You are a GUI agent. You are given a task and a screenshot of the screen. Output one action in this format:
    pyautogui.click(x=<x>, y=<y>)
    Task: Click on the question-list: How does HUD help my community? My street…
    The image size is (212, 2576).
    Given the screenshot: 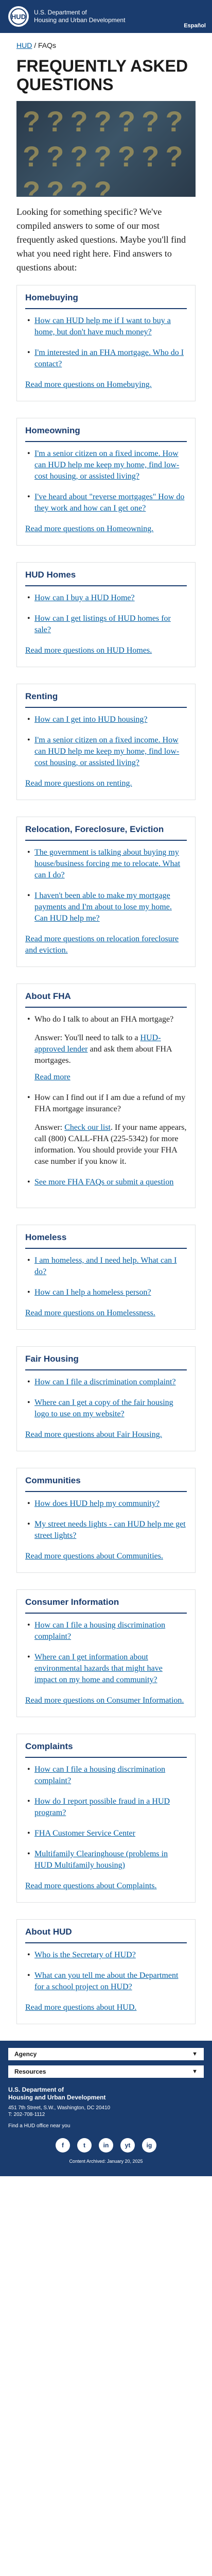 What is the action you would take?
    pyautogui.click(x=106, y=1519)
    